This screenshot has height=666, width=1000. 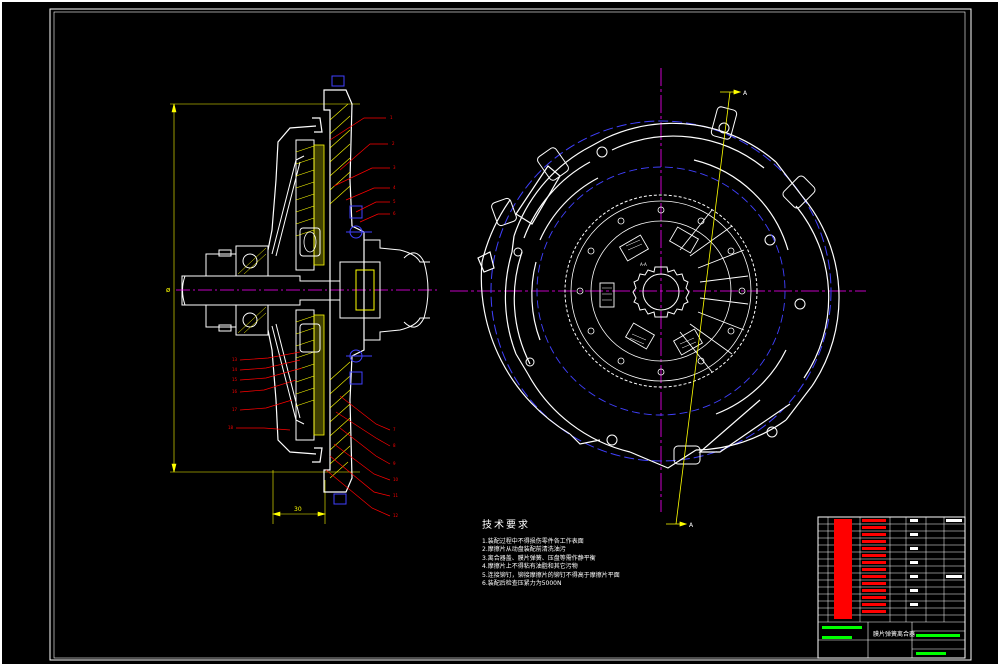 I want to click on part-number: 18, so click(x=231, y=427).